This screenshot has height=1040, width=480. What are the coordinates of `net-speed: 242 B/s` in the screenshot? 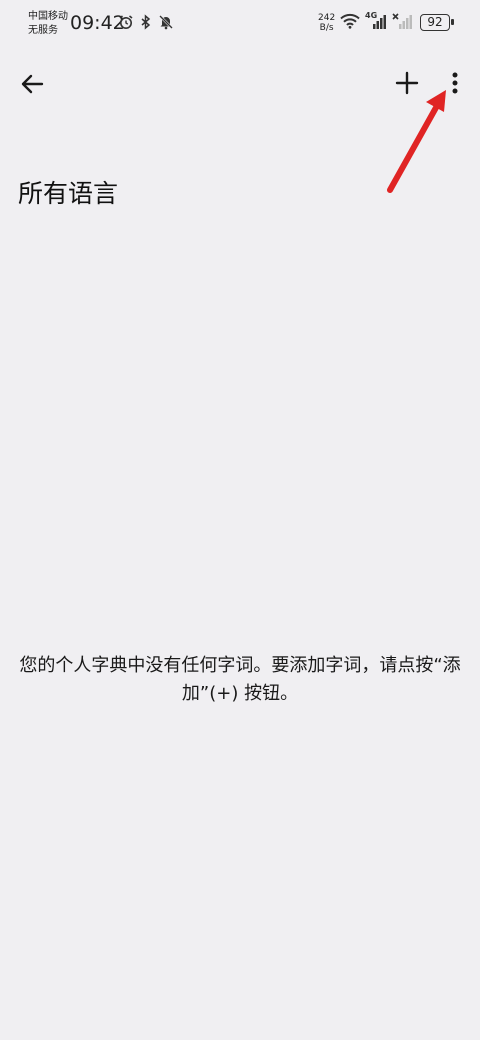 It's located at (326, 23).